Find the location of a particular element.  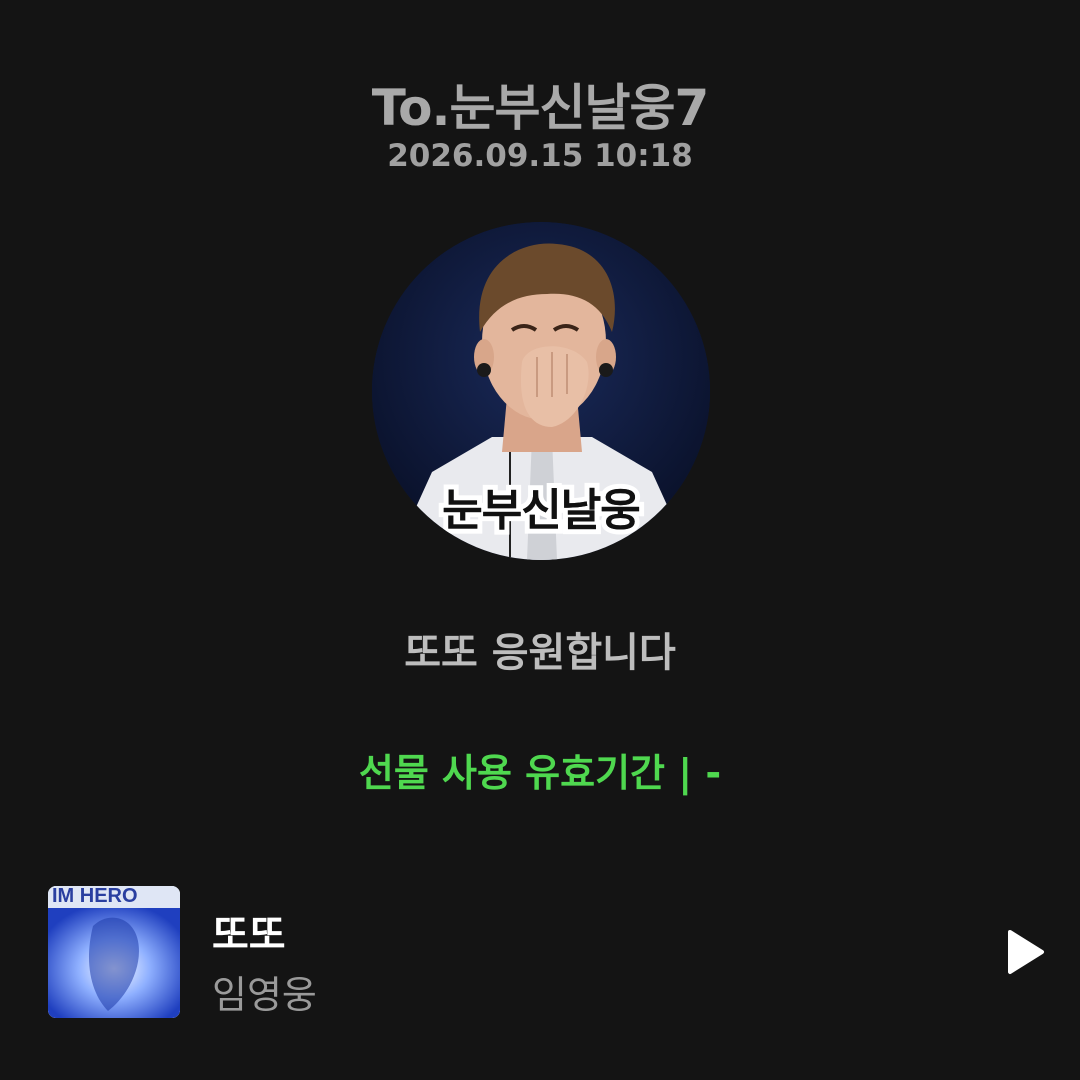

gift-validity: 선물 사용 유효기간 | - is located at coordinates (540, 773).